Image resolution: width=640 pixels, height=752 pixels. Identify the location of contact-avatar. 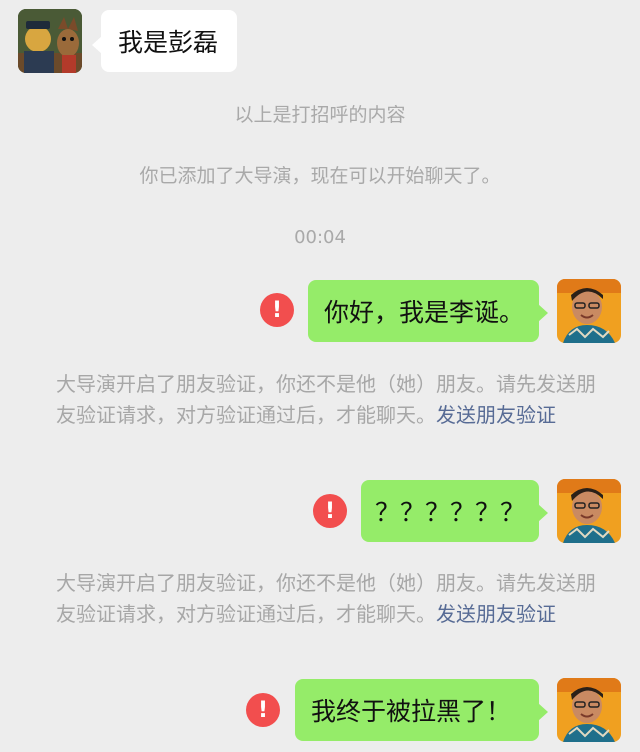
(50, 41).